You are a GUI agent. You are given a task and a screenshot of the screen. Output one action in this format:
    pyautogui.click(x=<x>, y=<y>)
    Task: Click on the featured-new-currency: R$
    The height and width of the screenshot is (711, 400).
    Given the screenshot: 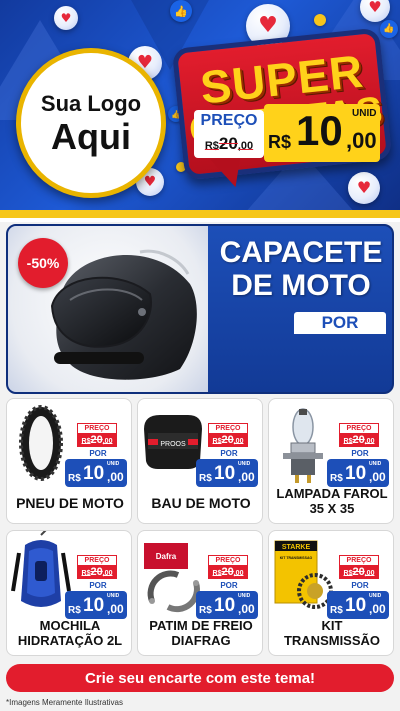 What is the action you would take?
    pyautogui.click(x=280, y=142)
    